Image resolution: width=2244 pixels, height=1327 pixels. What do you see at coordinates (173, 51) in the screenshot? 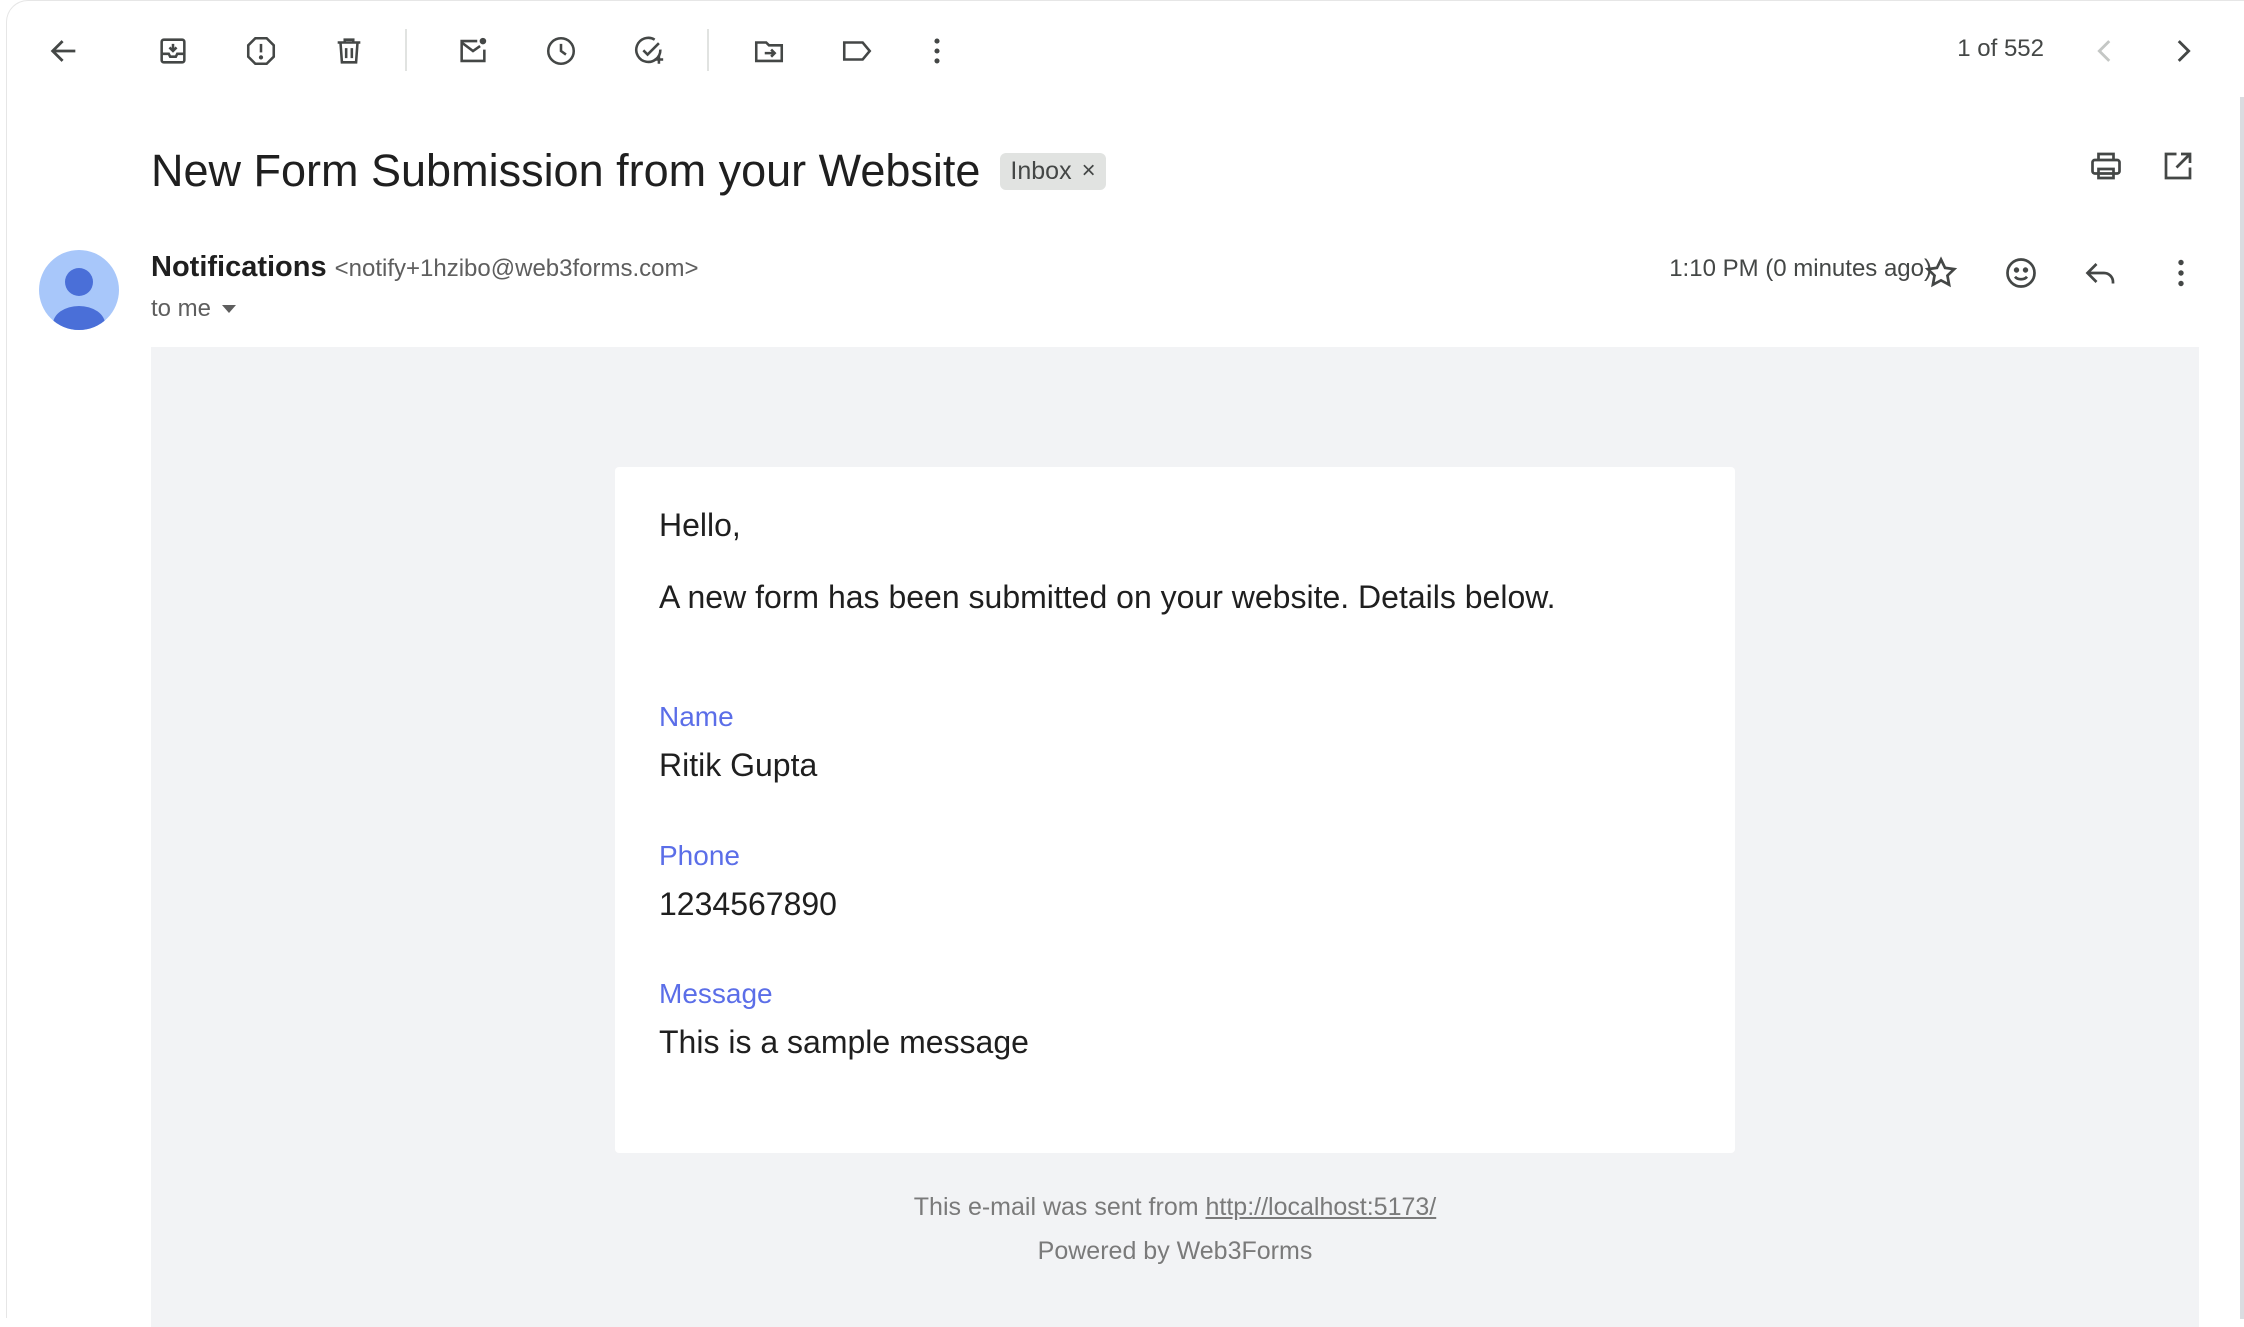
I see `archive-icon` at bounding box center [173, 51].